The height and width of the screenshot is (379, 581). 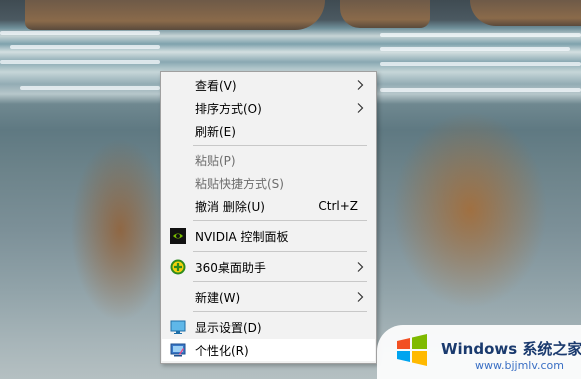 I want to click on menu-item-personalize: 个性化(R), so click(x=268, y=350).